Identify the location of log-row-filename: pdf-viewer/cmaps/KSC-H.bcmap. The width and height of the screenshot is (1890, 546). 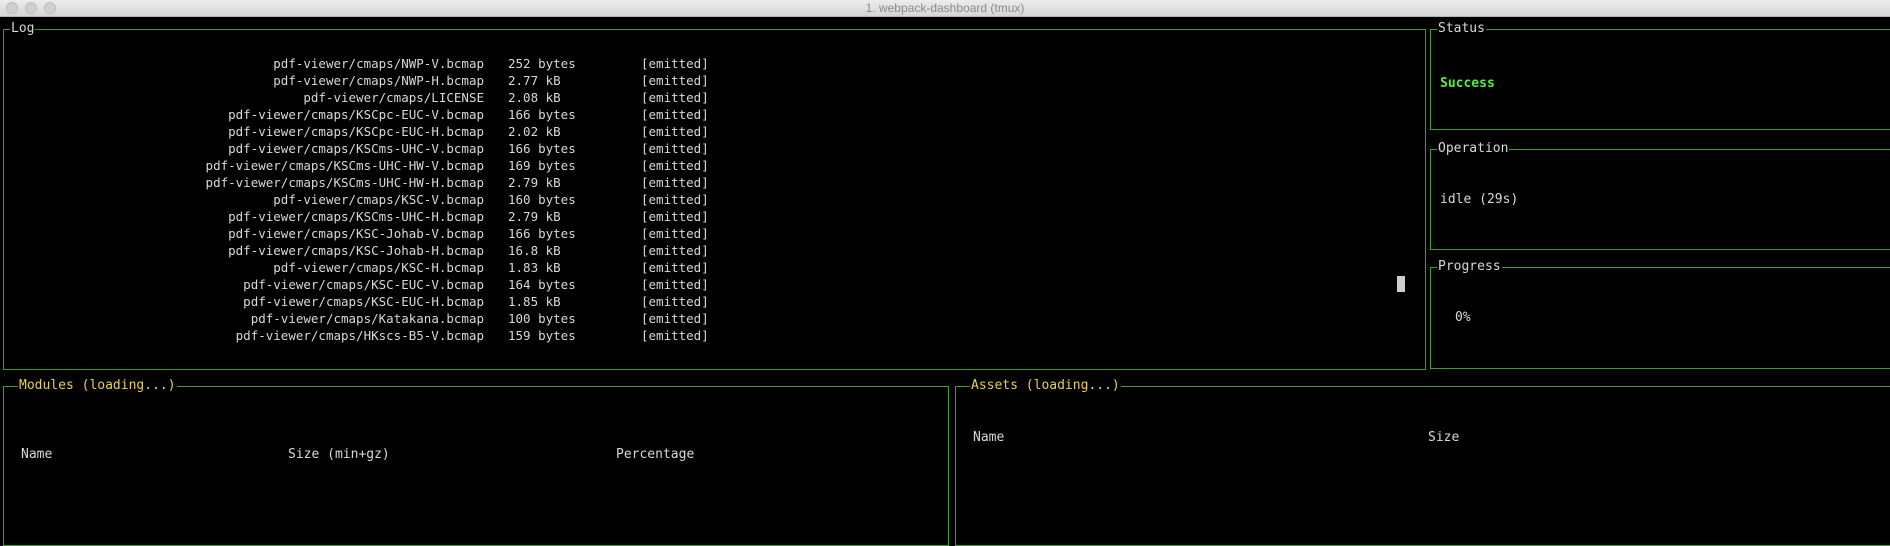
(378, 267).